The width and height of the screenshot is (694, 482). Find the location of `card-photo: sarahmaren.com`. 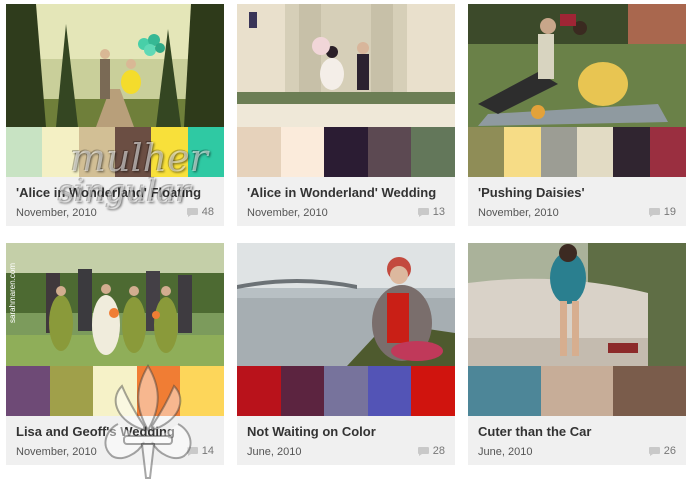

card-photo: sarahmaren.com is located at coordinates (115, 304).